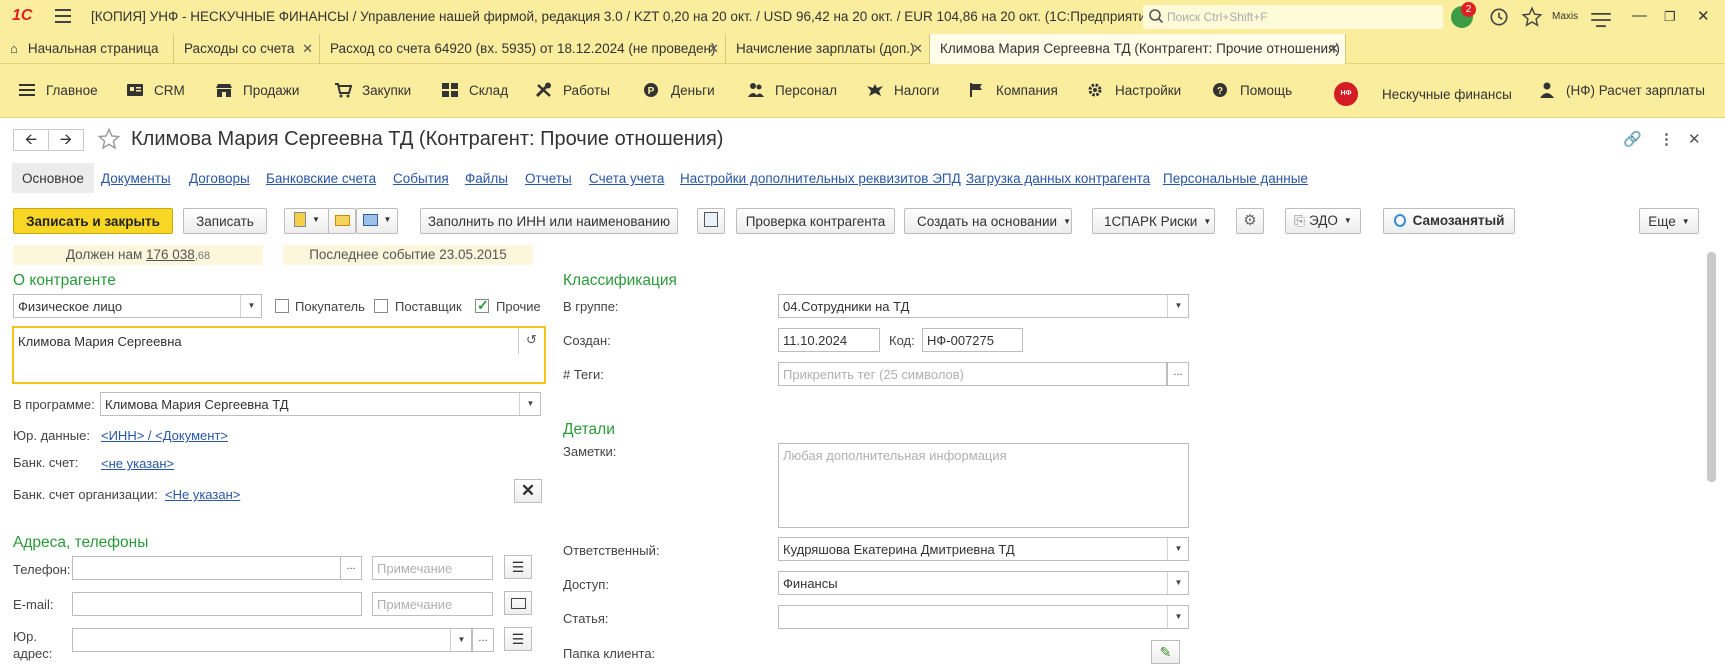 The width and height of the screenshot is (1725, 667). I want to click on favorite-star-icon, so click(109, 139).